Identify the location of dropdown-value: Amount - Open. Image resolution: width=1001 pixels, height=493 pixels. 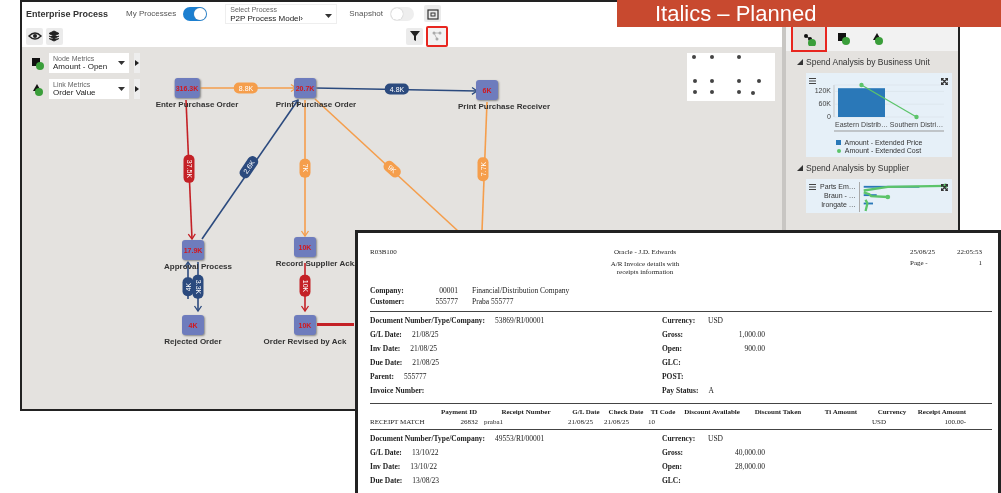
(81, 66).